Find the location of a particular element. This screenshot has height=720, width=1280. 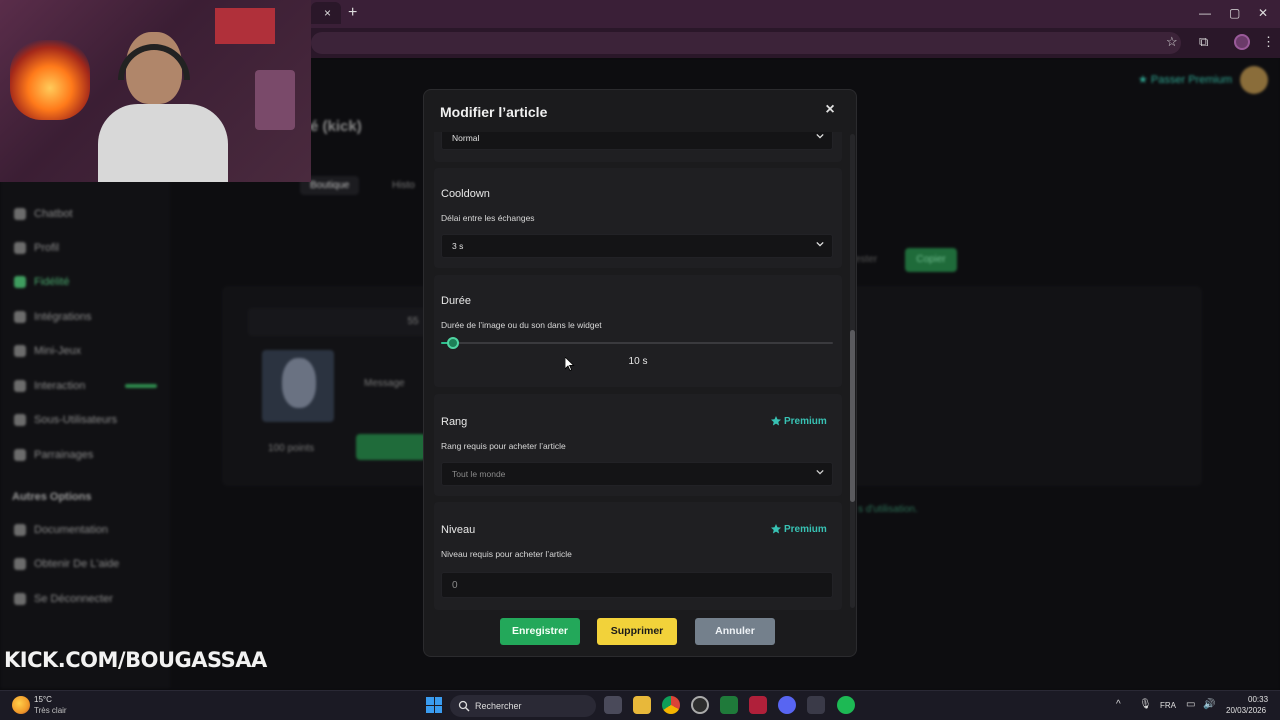

app-icon-green is located at coordinates (729, 705).